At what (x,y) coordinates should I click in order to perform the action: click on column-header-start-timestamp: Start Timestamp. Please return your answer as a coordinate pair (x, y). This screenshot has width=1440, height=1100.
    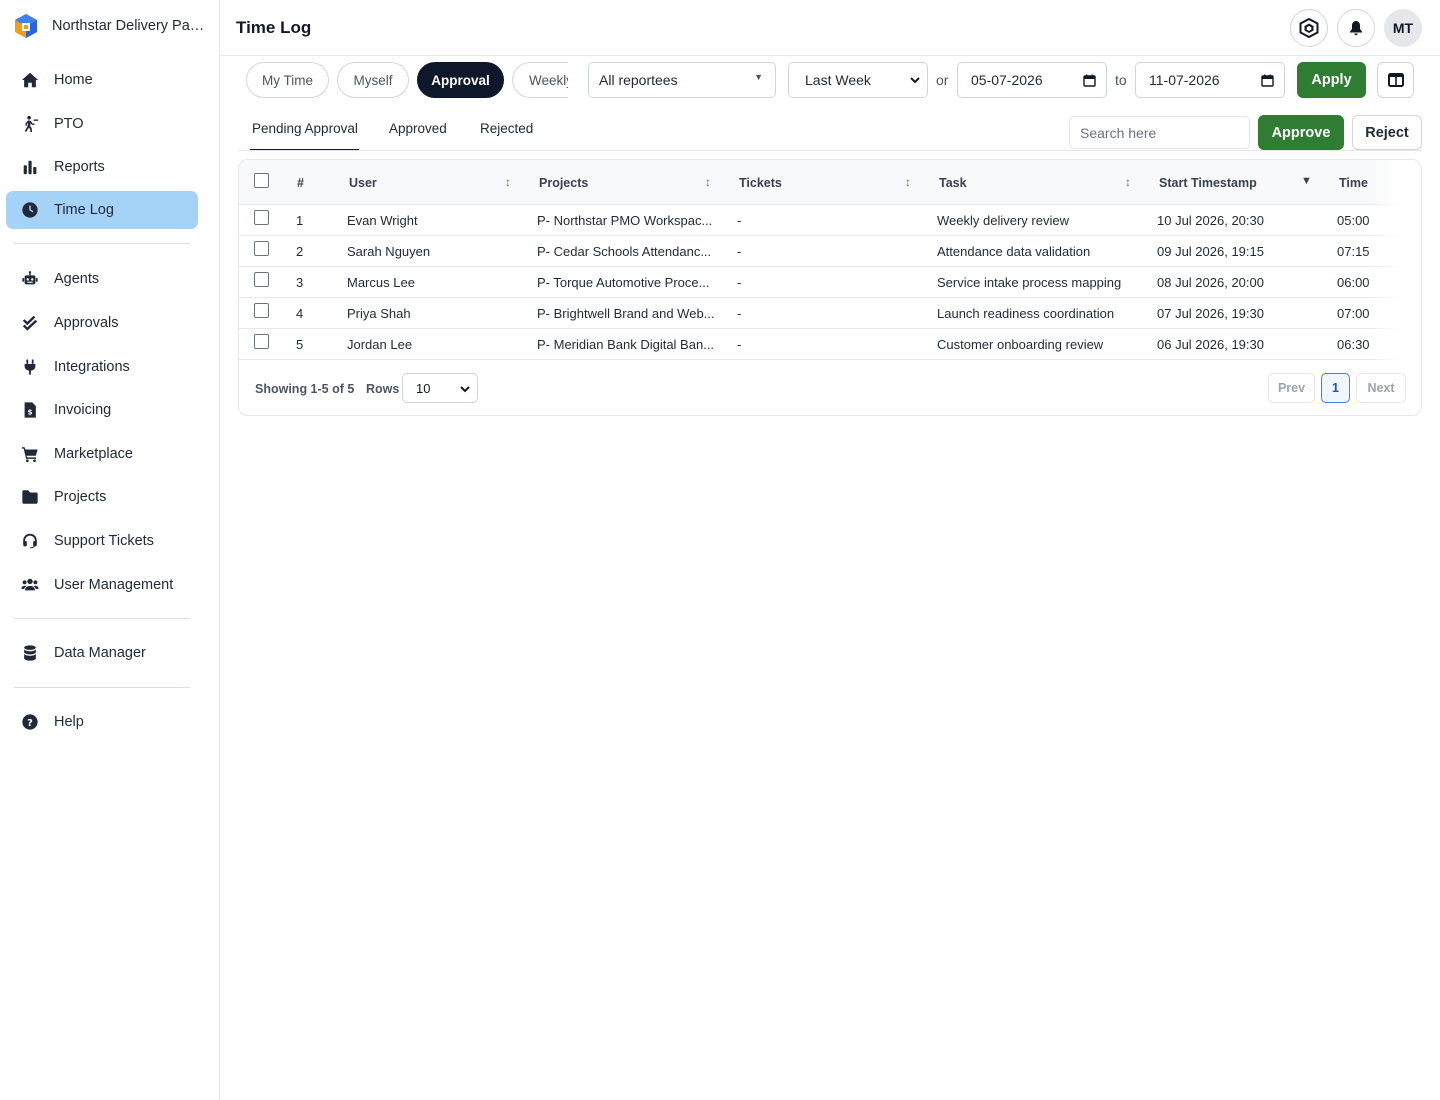
    Looking at the image, I should click on (1208, 183).